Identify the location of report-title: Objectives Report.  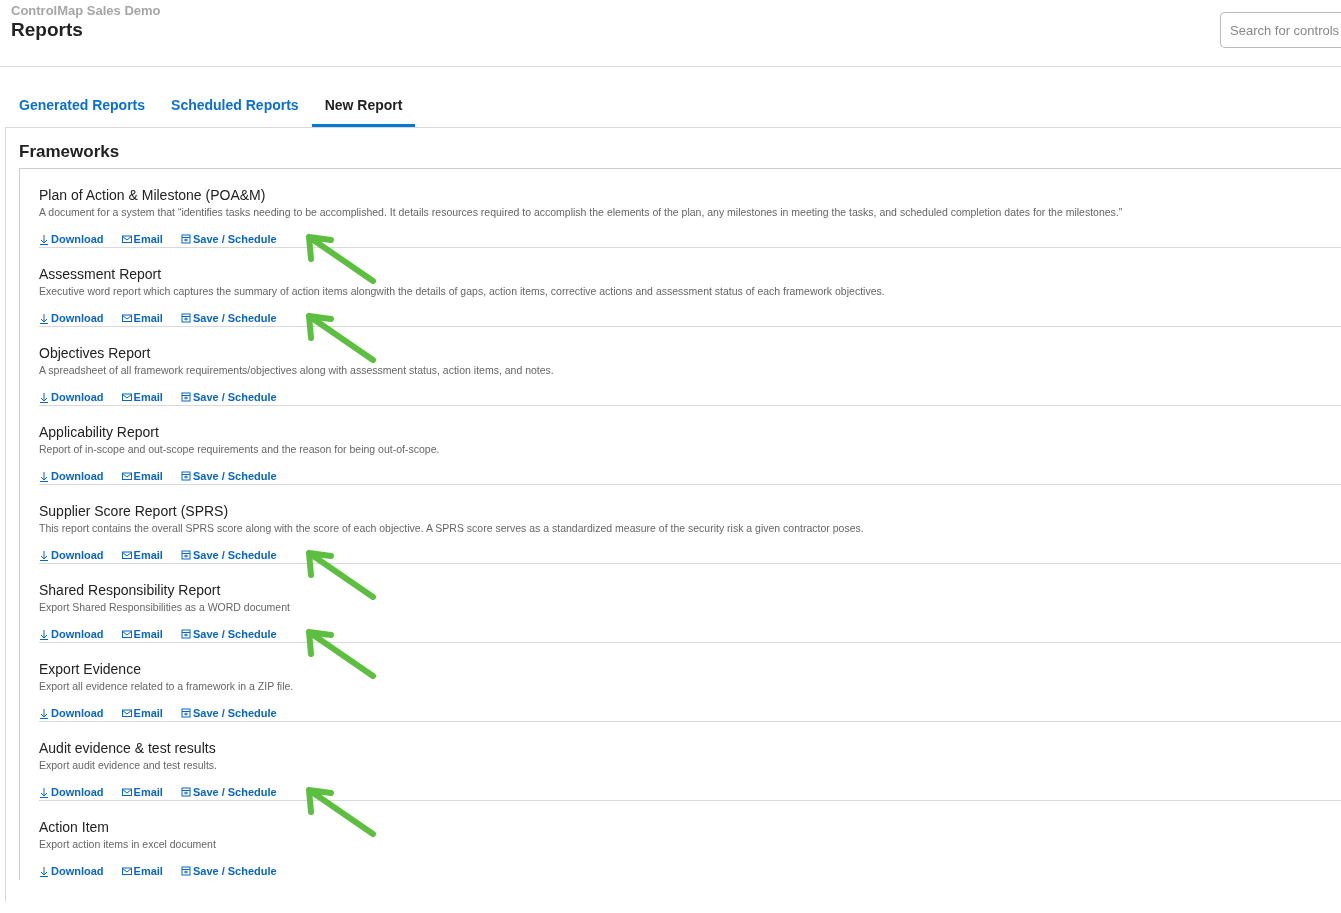
(95, 353).